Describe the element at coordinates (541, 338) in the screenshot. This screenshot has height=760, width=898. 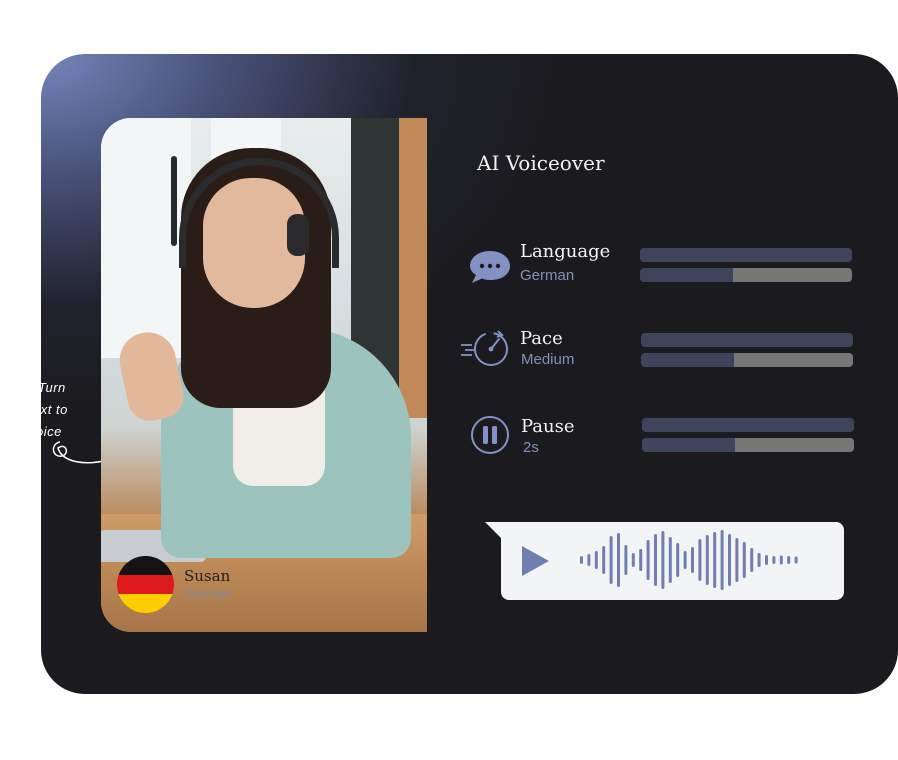
I see `pace-label: Pace` at that location.